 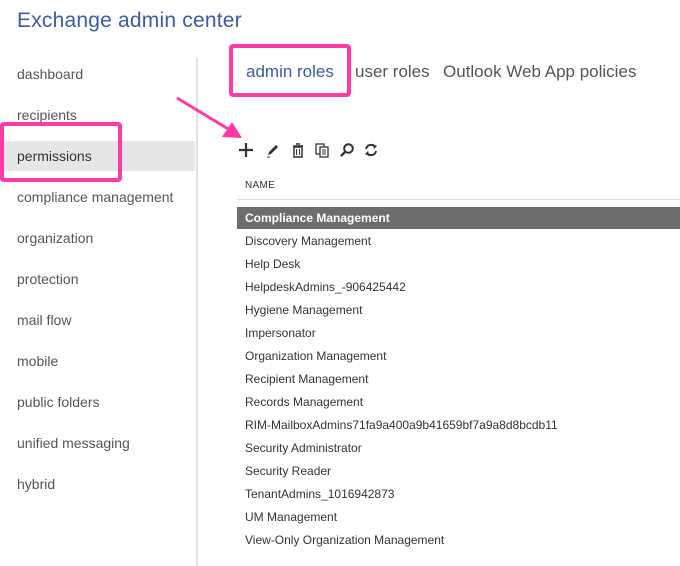 What do you see at coordinates (458, 310) in the screenshot?
I see `table-row: Hygiene Management` at bounding box center [458, 310].